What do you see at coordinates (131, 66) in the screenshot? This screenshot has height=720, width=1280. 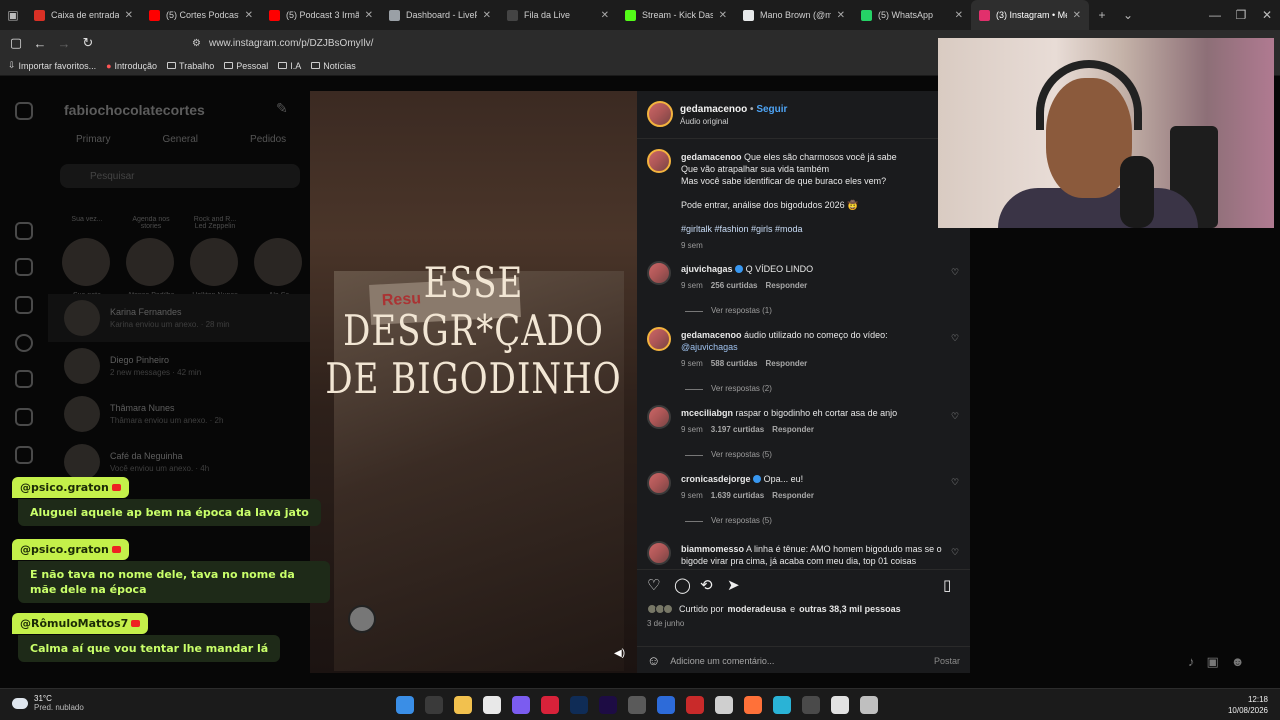 I see `bookmark-introducao: ● Introdução` at bounding box center [131, 66].